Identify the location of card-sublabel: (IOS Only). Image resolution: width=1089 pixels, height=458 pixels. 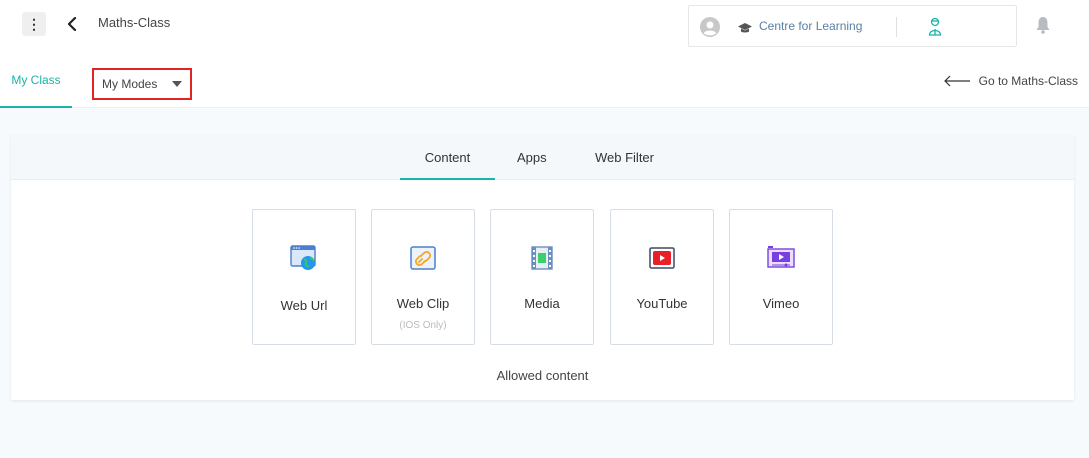
(423, 325).